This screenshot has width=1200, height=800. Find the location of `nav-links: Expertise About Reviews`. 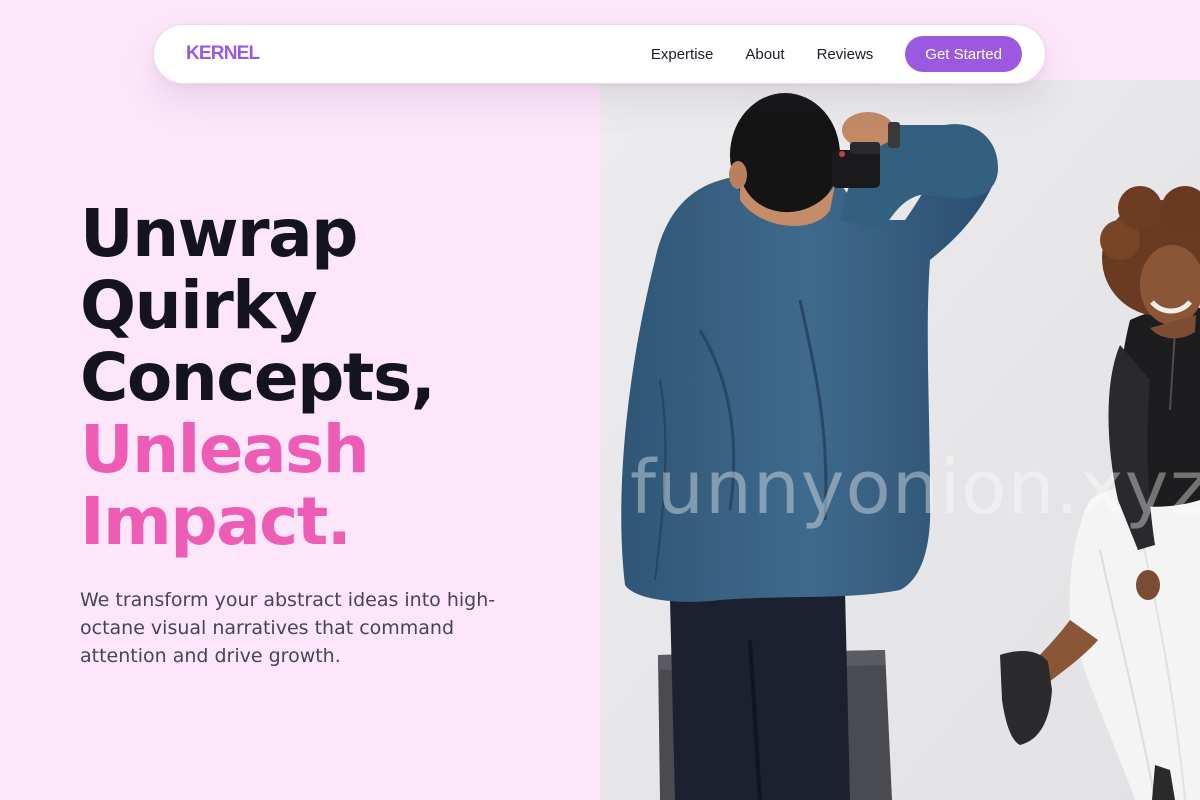

nav-links: Expertise About Reviews is located at coordinates (762, 54).